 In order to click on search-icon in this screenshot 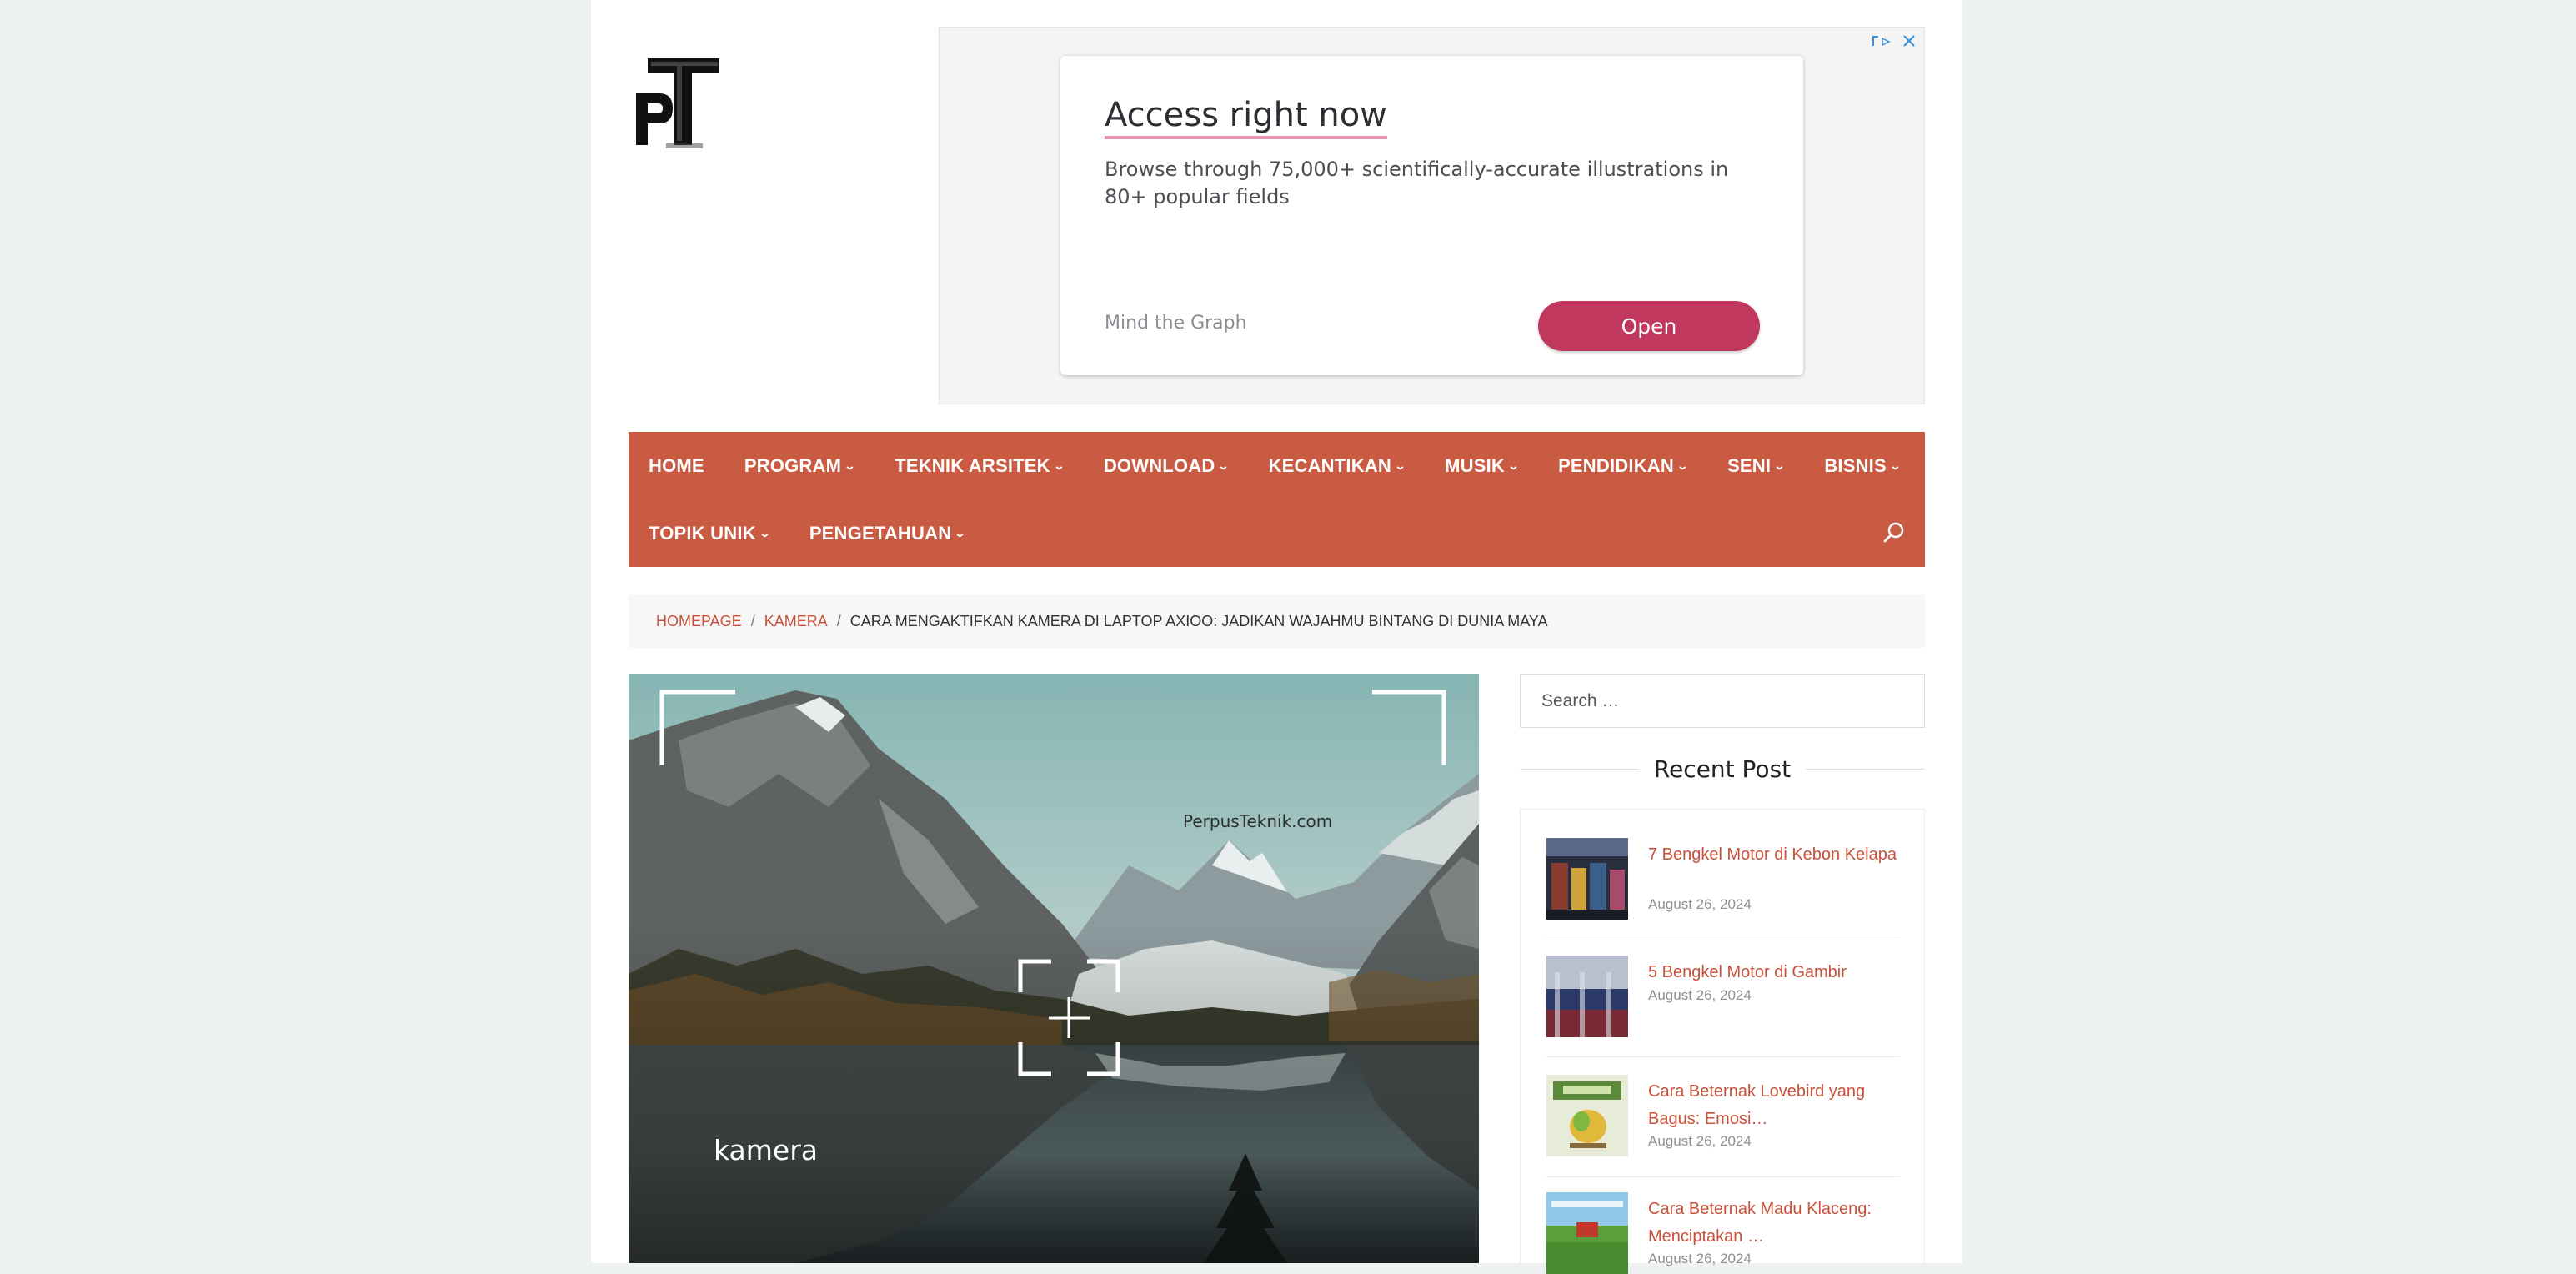, I will do `click(1894, 532)`.